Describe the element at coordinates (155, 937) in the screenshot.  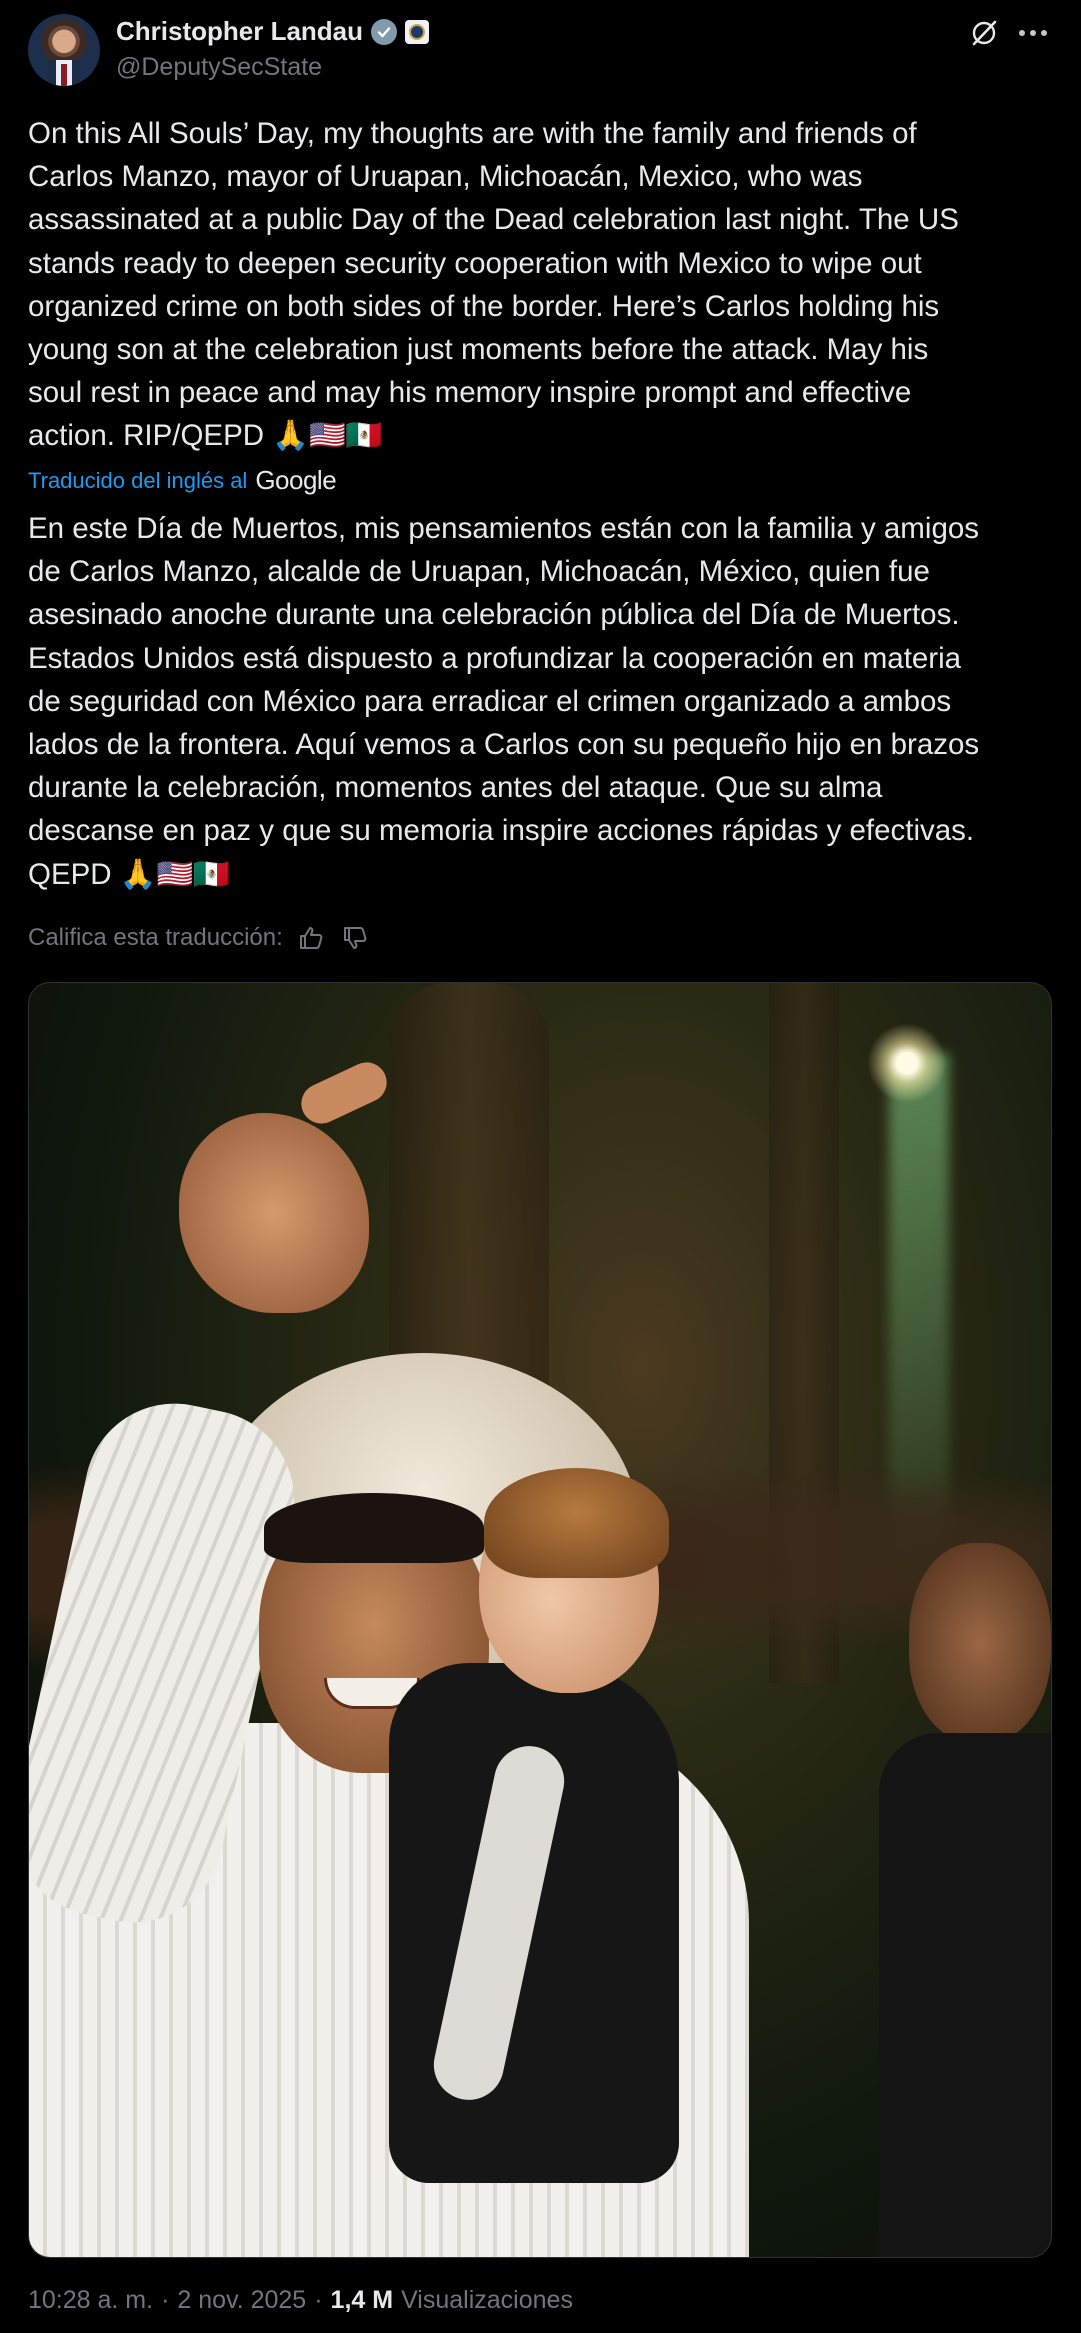
I see `rate-translation-label: Califica esta traducción:` at that location.